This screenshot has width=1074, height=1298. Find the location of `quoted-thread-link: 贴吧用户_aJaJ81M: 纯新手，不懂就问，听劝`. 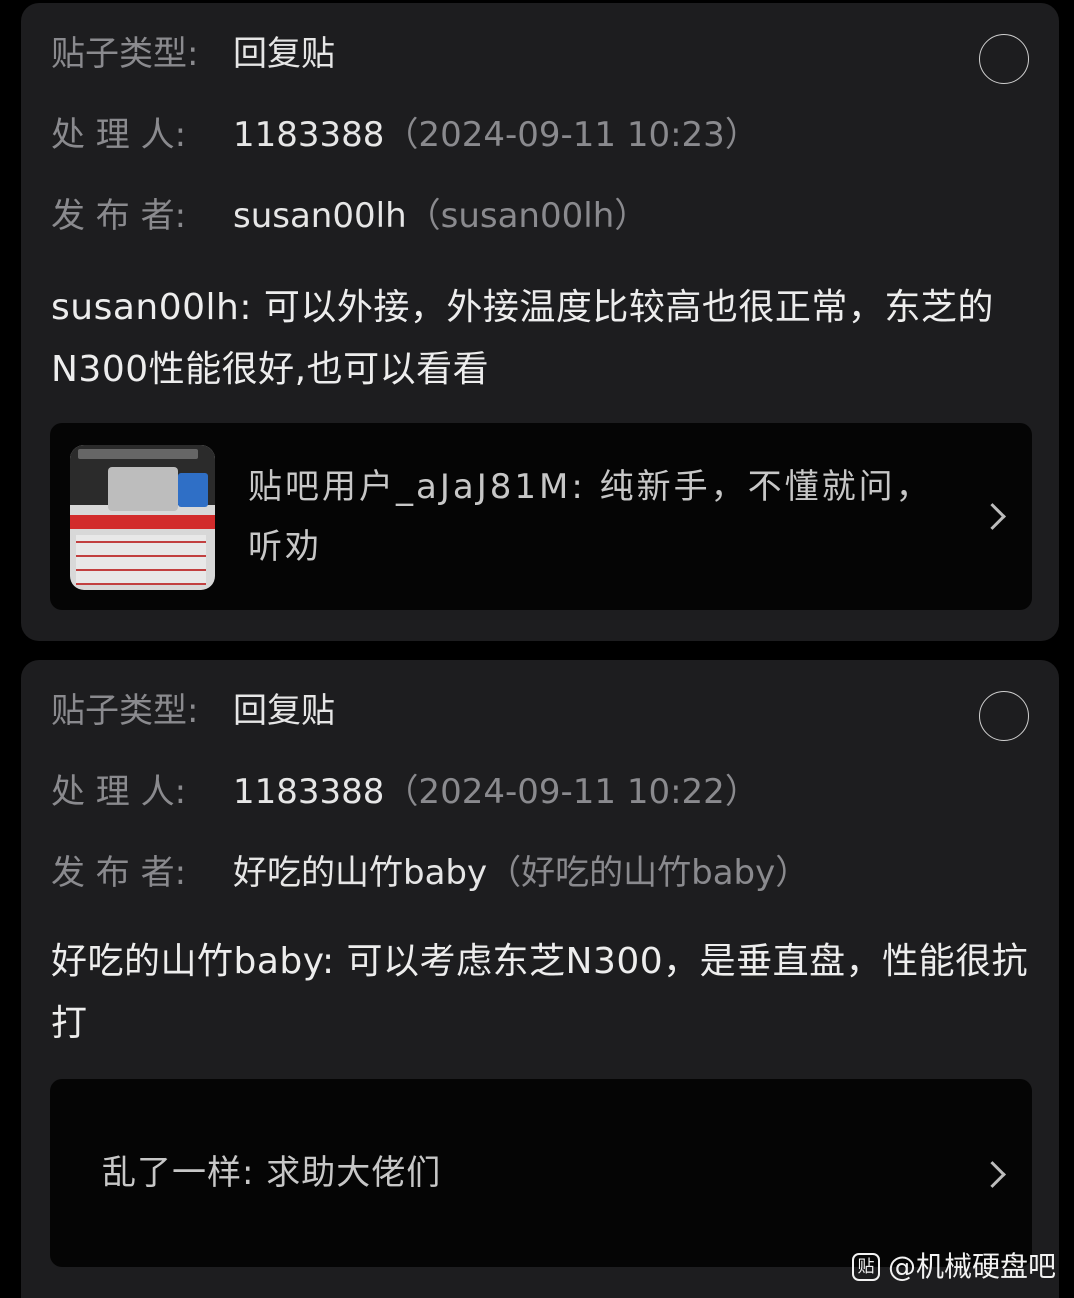

quoted-thread-link: 贴吧用户_aJaJ81M: 纯新手，不懂就问，听劝 is located at coordinates (541, 516).